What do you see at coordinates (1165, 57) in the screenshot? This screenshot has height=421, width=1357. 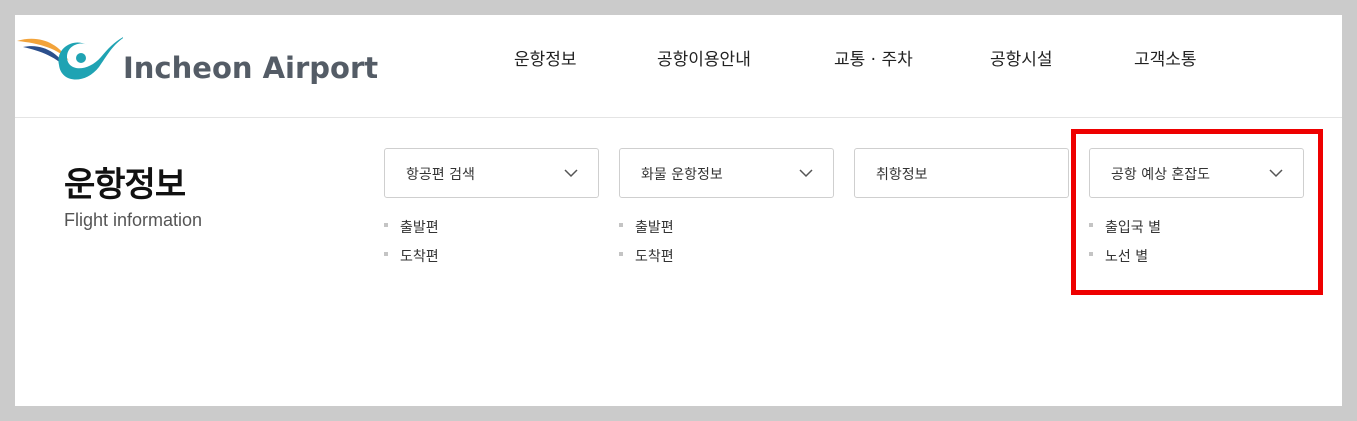 I see `nav-item-customer: 고객소통` at bounding box center [1165, 57].